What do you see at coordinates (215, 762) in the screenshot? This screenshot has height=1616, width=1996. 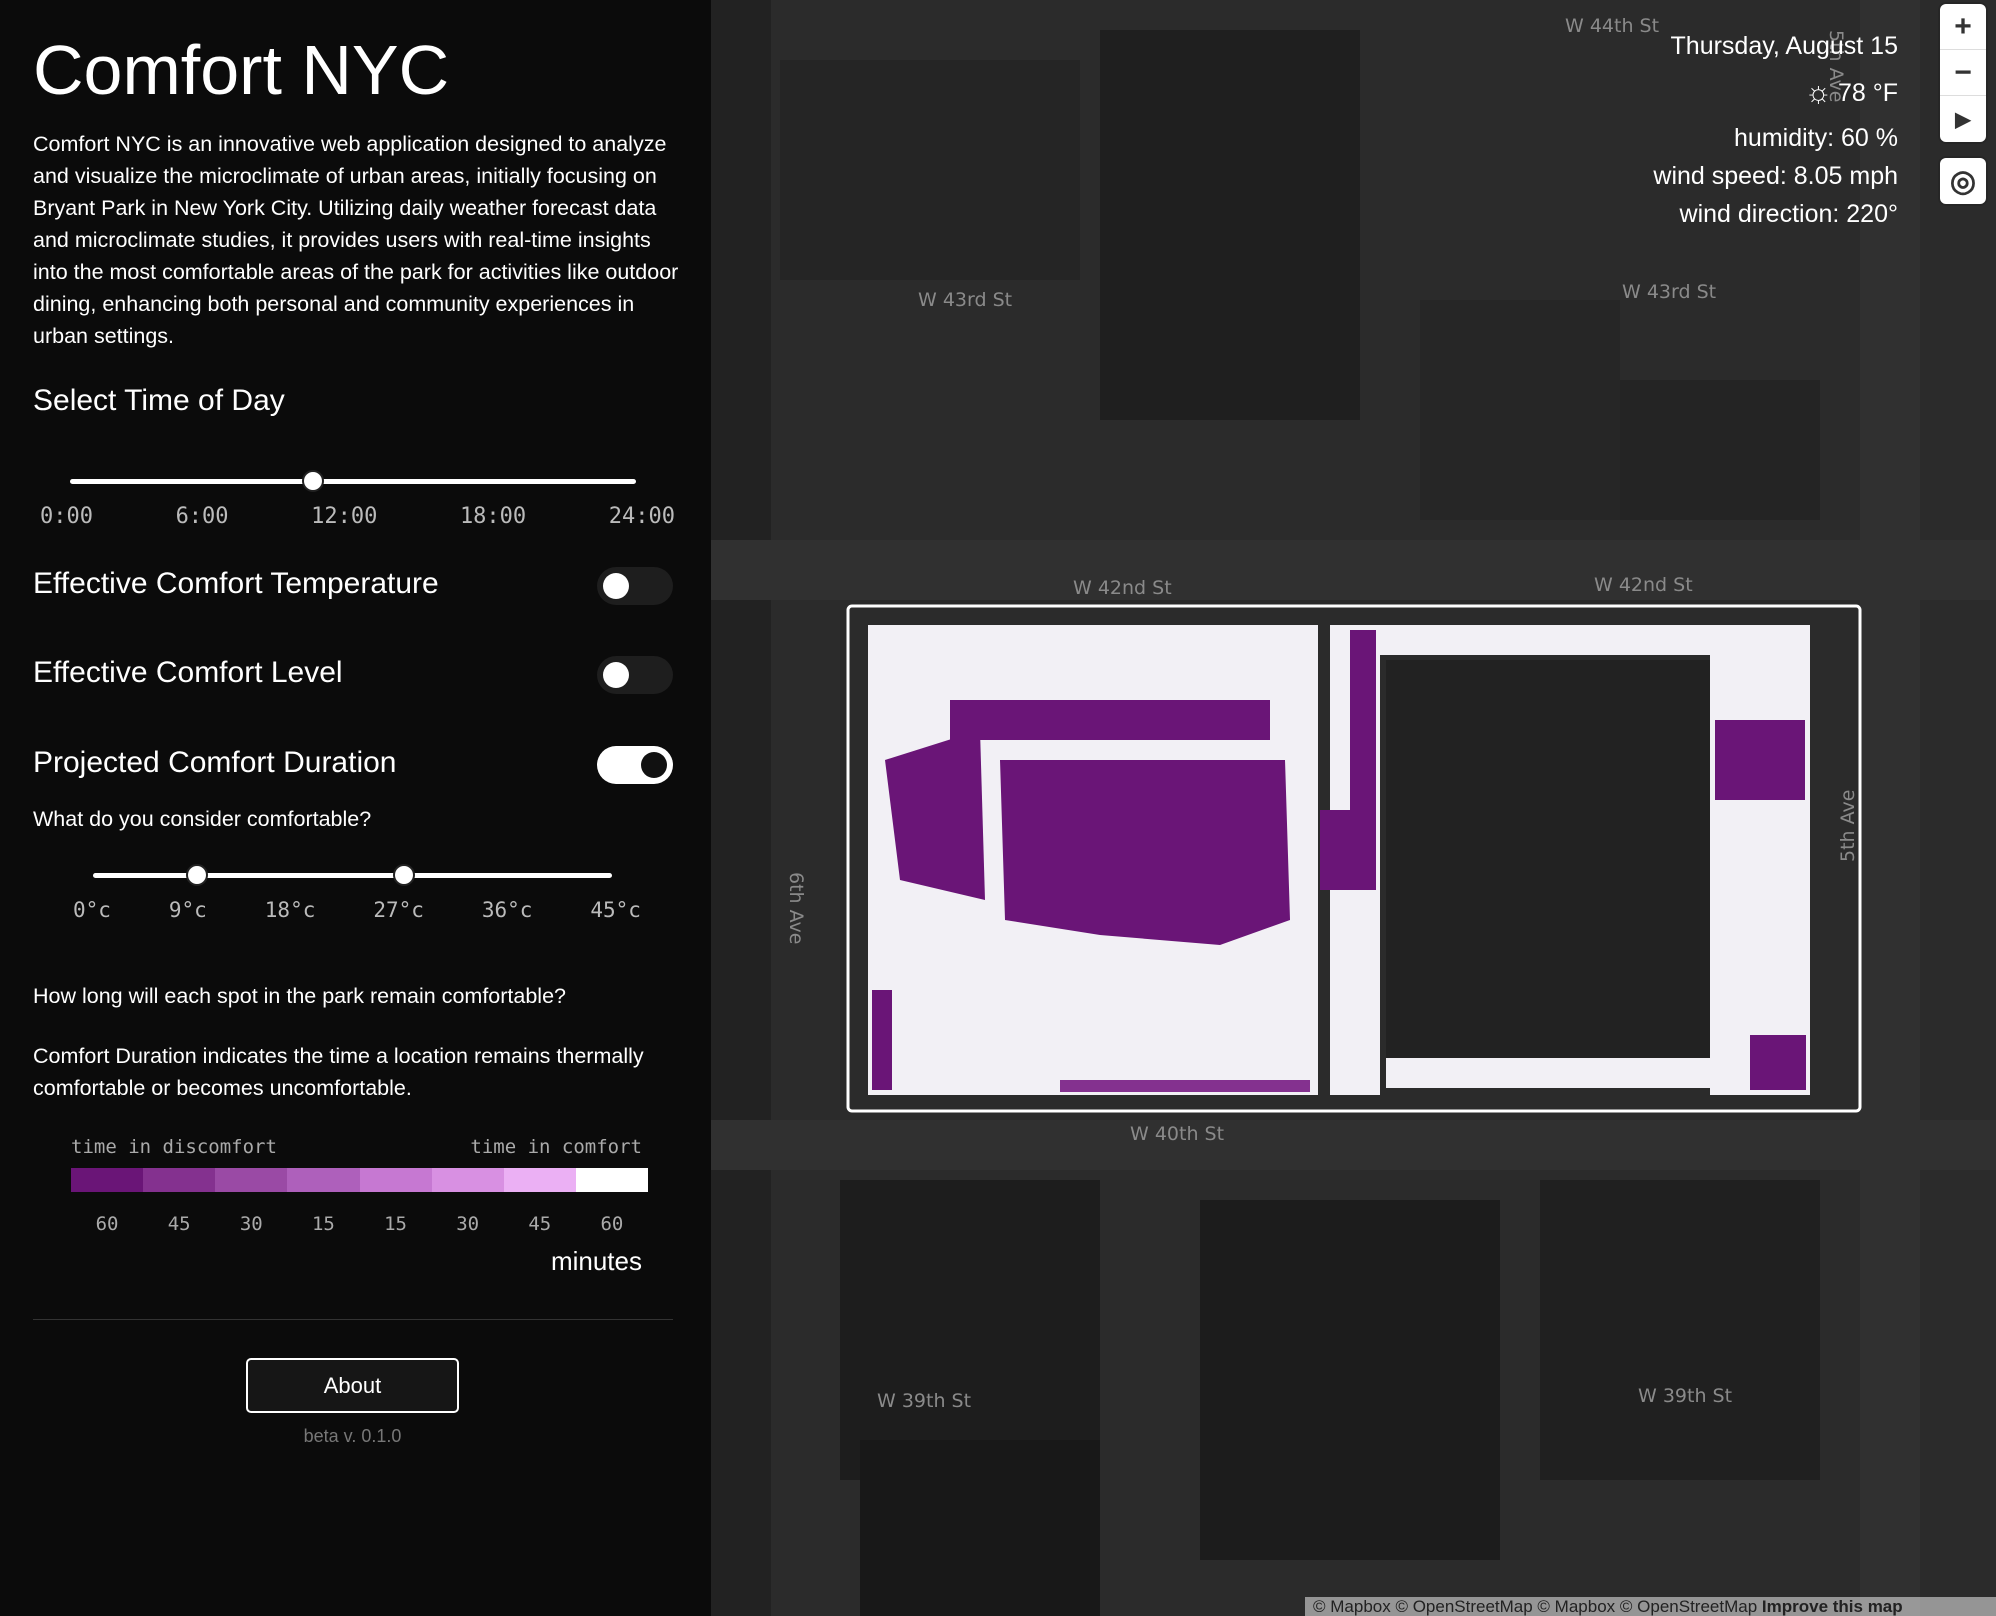 I see `layer-label-pcd: Projected Comfort Duration` at bounding box center [215, 762].